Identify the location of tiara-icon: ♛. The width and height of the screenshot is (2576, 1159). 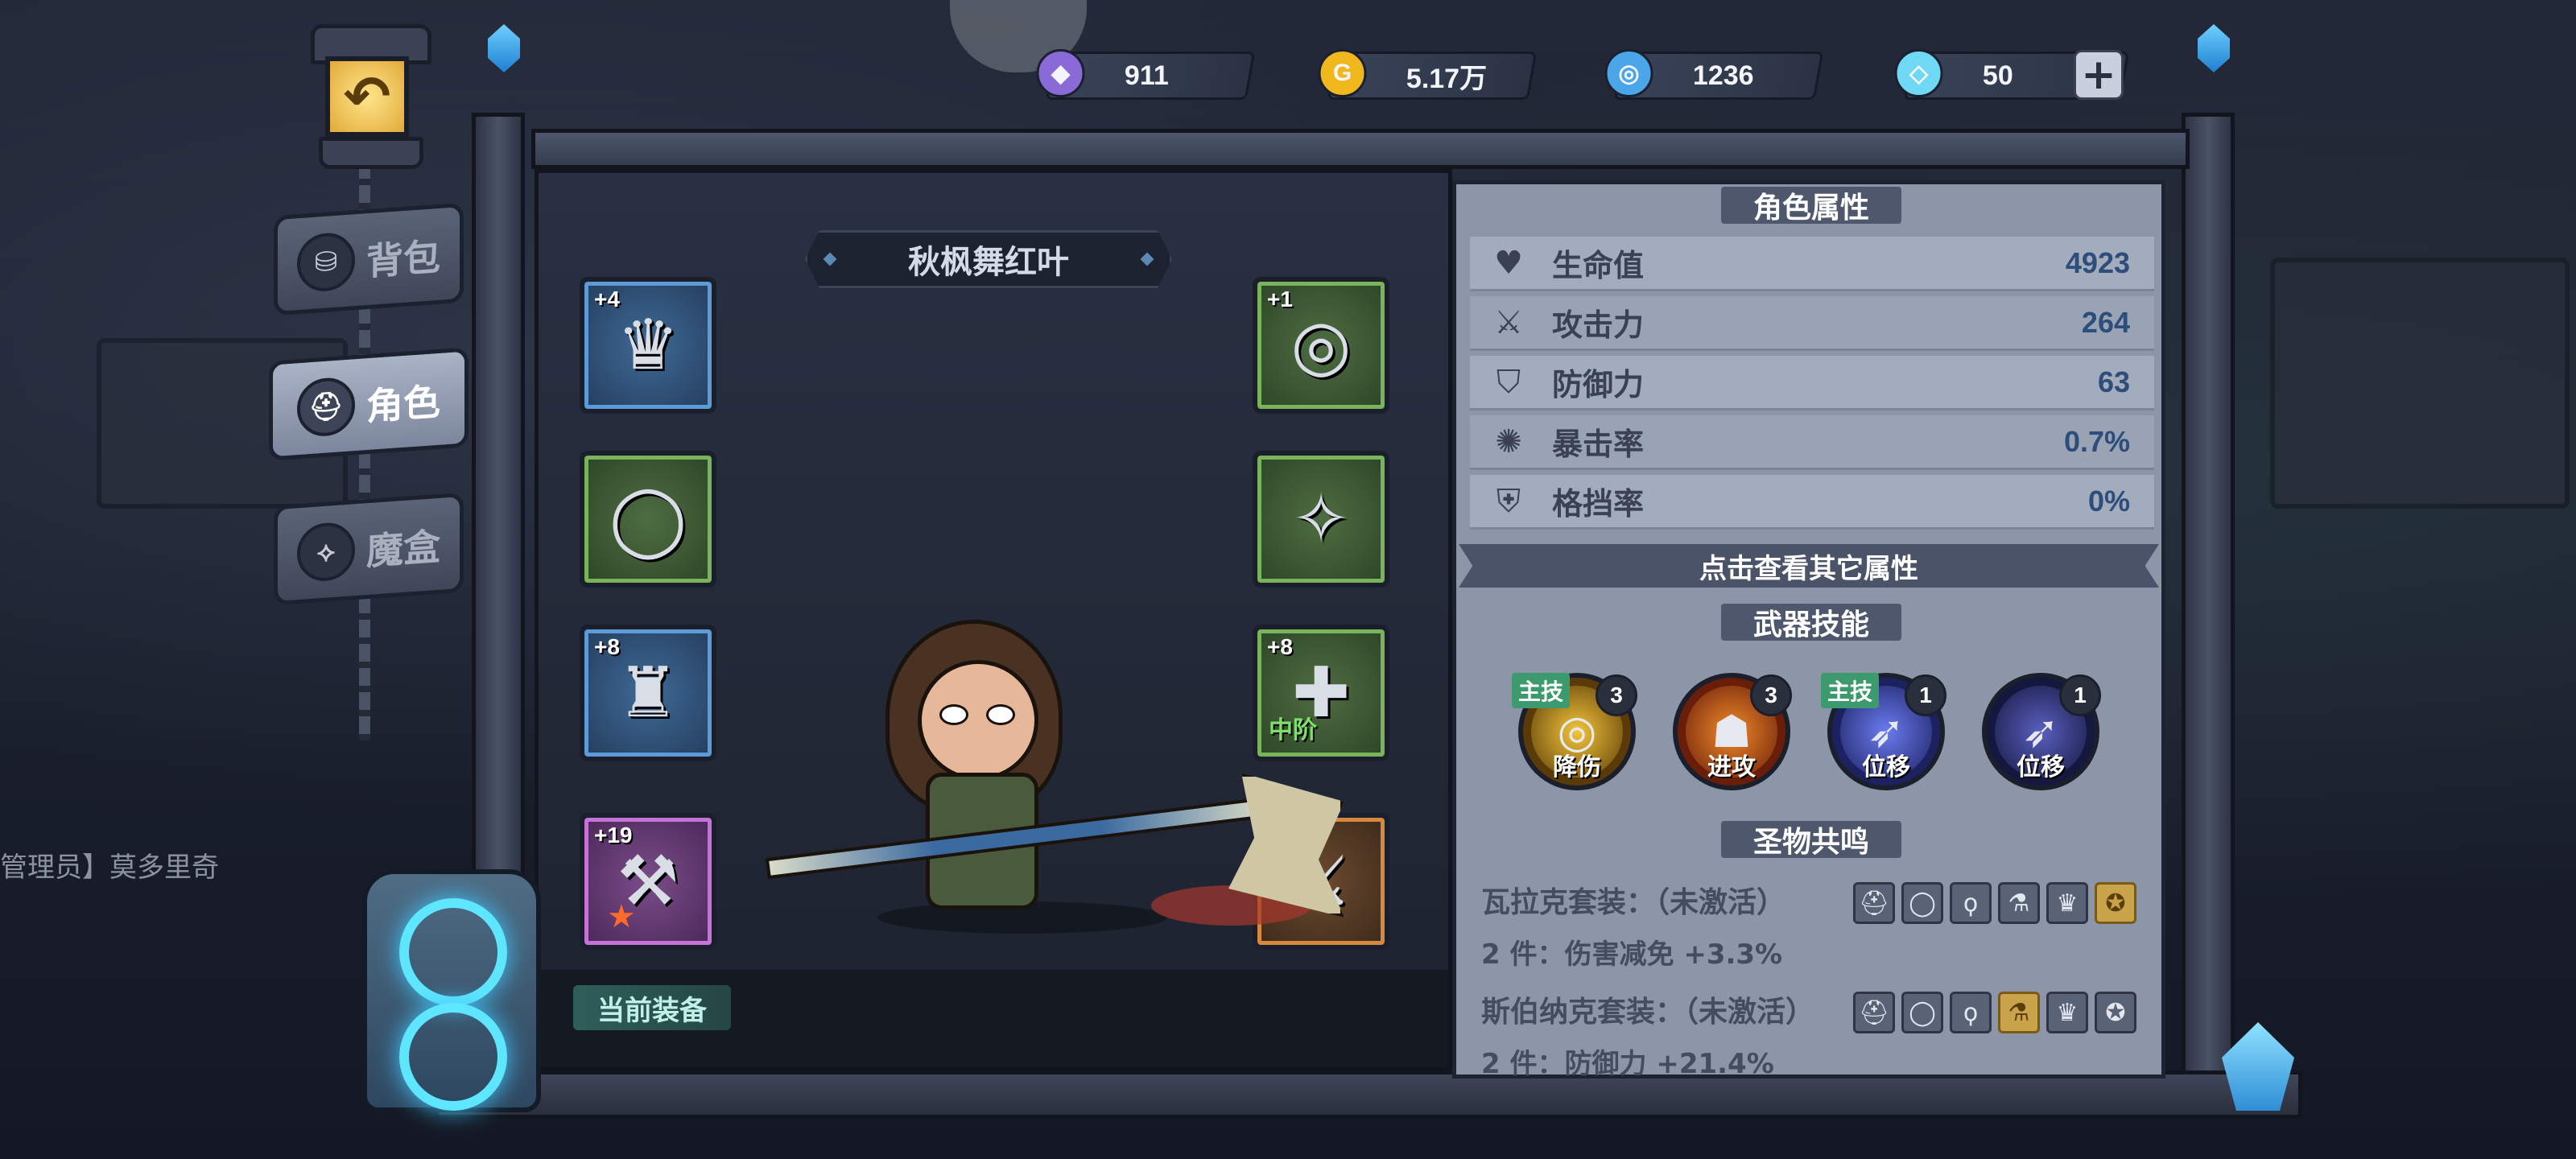
(648, 345).